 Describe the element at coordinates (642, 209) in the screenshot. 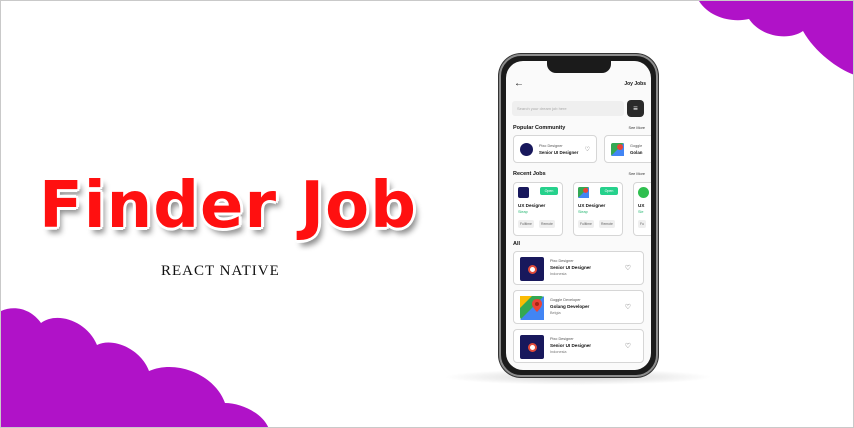

I see `recent-job-card: UX Sle Fu` at that location.